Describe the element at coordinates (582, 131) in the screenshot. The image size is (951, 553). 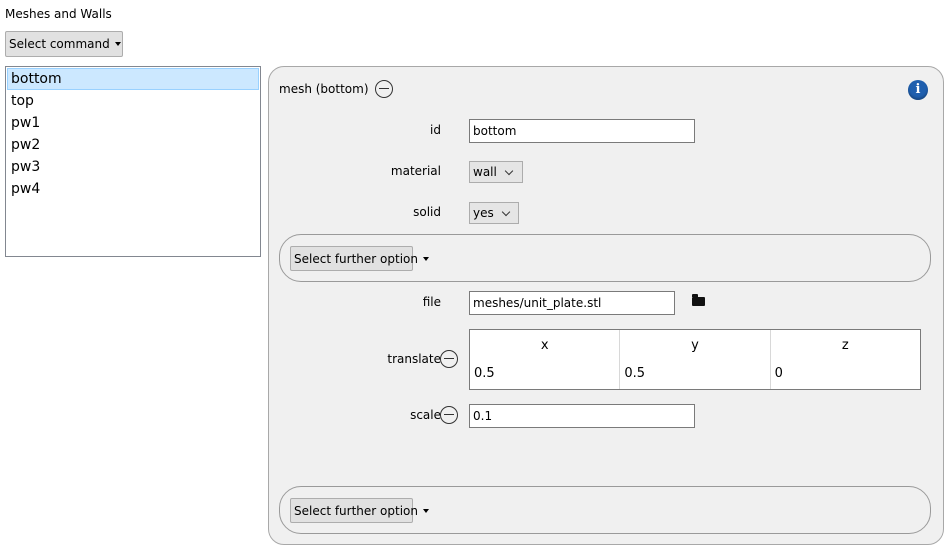
I see `id-input: bottom` at that location.